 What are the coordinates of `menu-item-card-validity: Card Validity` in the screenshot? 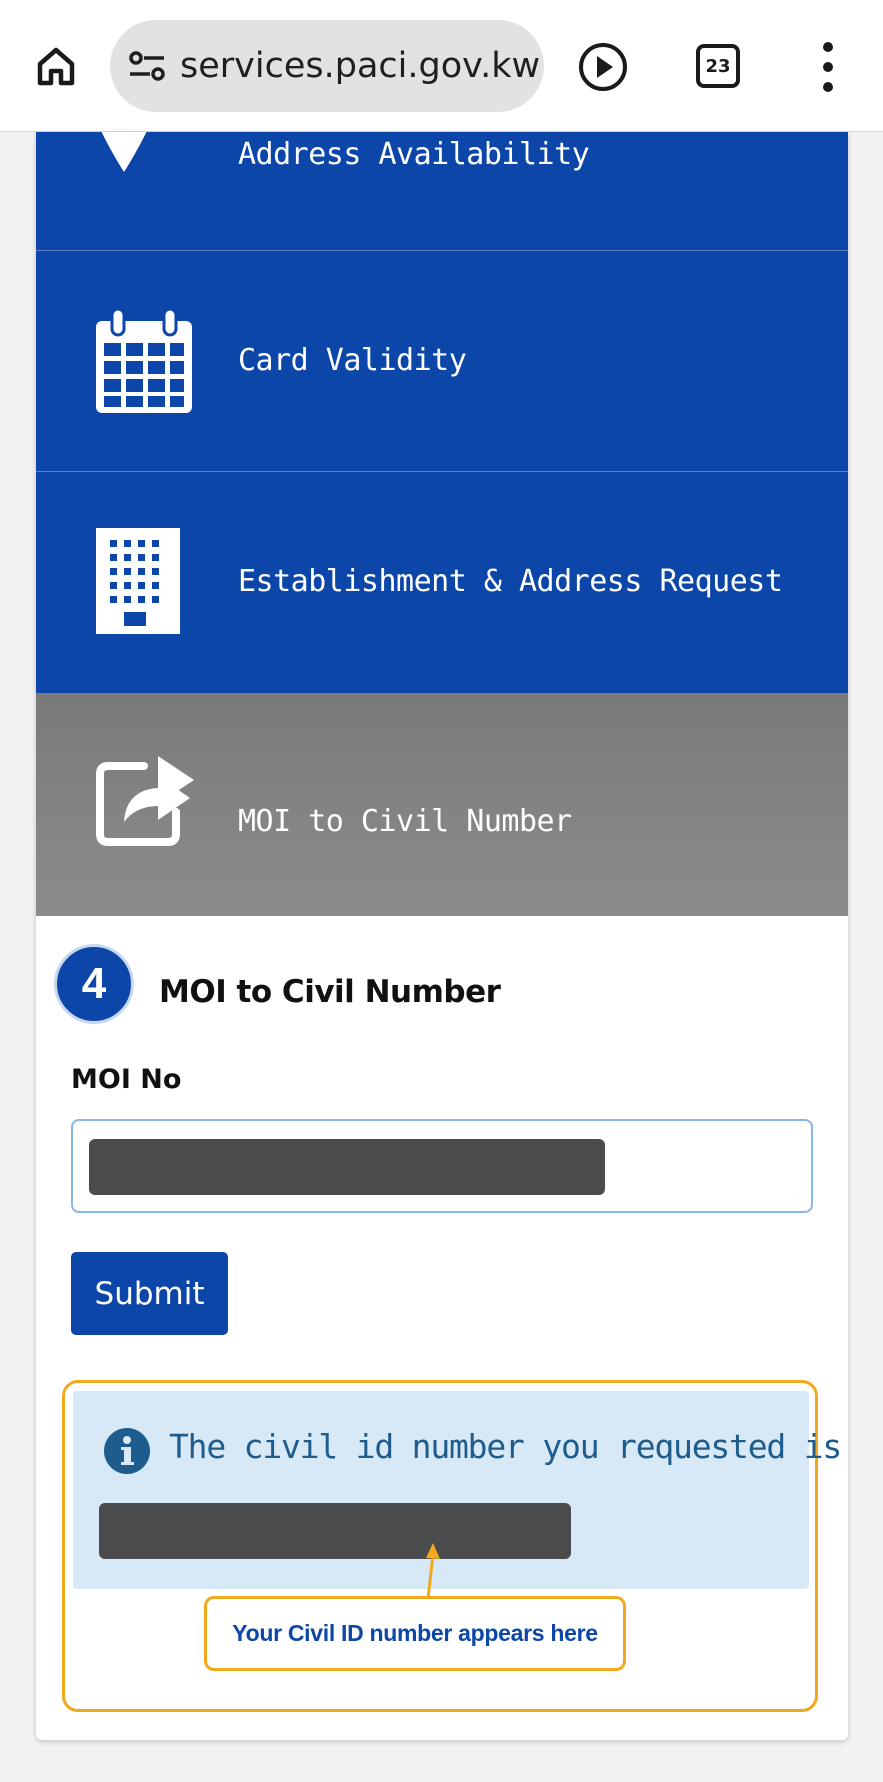 It's located at (442, 361).